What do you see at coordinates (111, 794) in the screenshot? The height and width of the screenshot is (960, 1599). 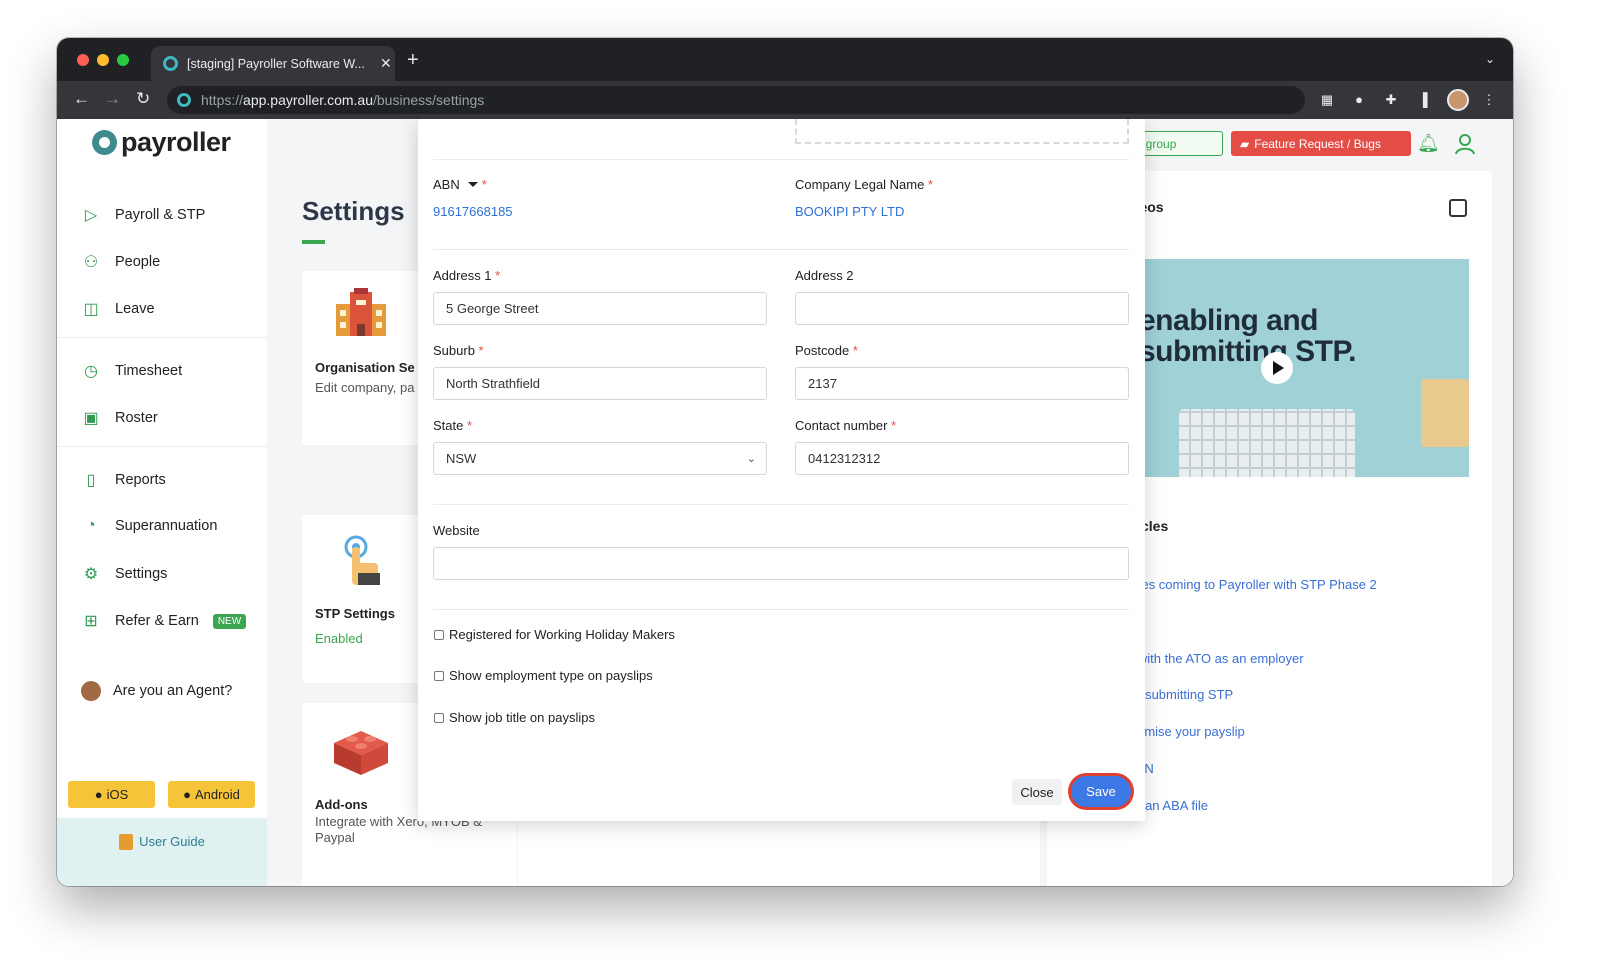 I see `ios-app-button: ● iOS` at bounding box center [111, 794].